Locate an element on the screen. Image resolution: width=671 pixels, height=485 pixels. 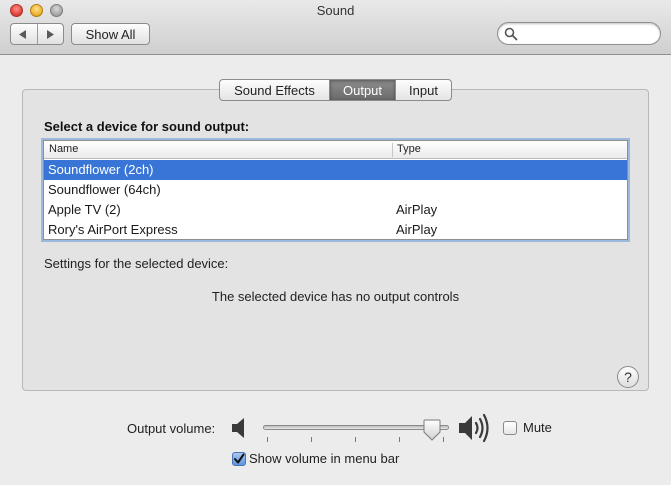
device-row: Soundflower (64ch) is located at coordinates (335, 190).